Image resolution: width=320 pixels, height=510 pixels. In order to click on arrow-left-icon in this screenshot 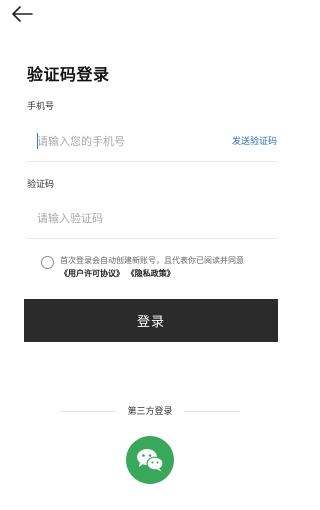, I will do `click(22, 14)`.